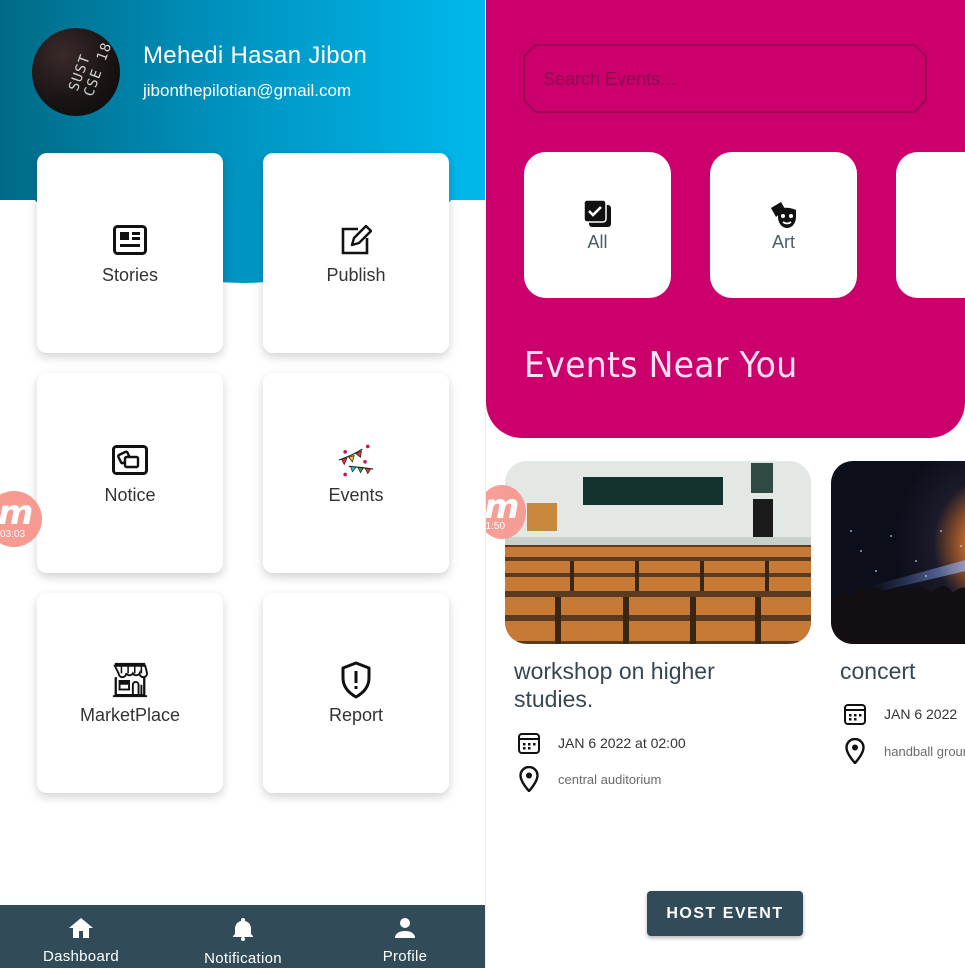 The image size is (965, 968). I want to click on search-input, so click(723, 79).